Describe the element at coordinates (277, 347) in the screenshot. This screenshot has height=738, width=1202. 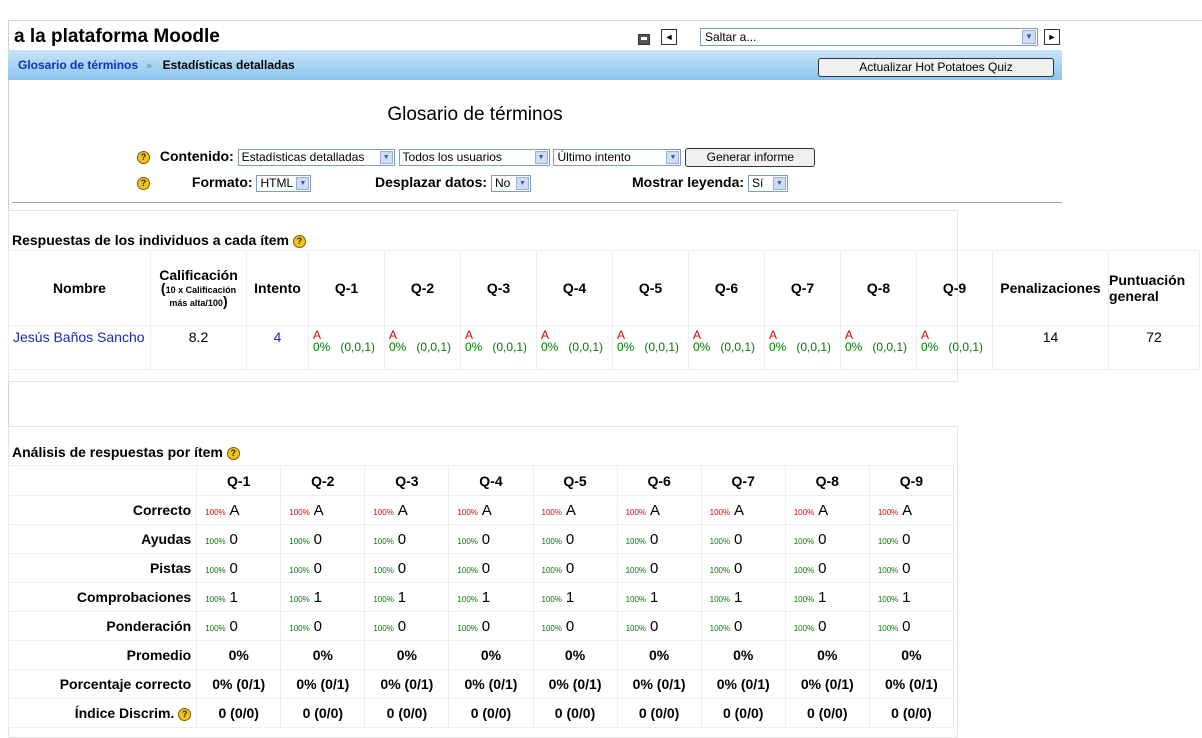
I see `attempt-link: 4` at that location.